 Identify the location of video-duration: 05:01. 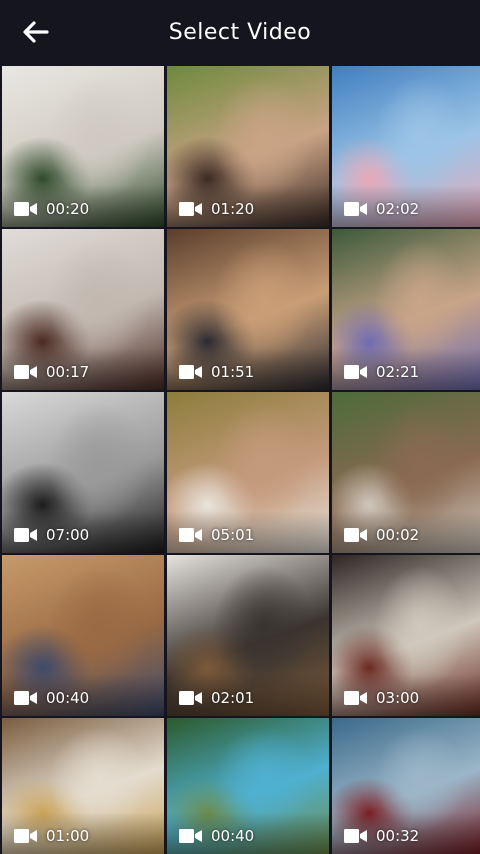
(233, 535).